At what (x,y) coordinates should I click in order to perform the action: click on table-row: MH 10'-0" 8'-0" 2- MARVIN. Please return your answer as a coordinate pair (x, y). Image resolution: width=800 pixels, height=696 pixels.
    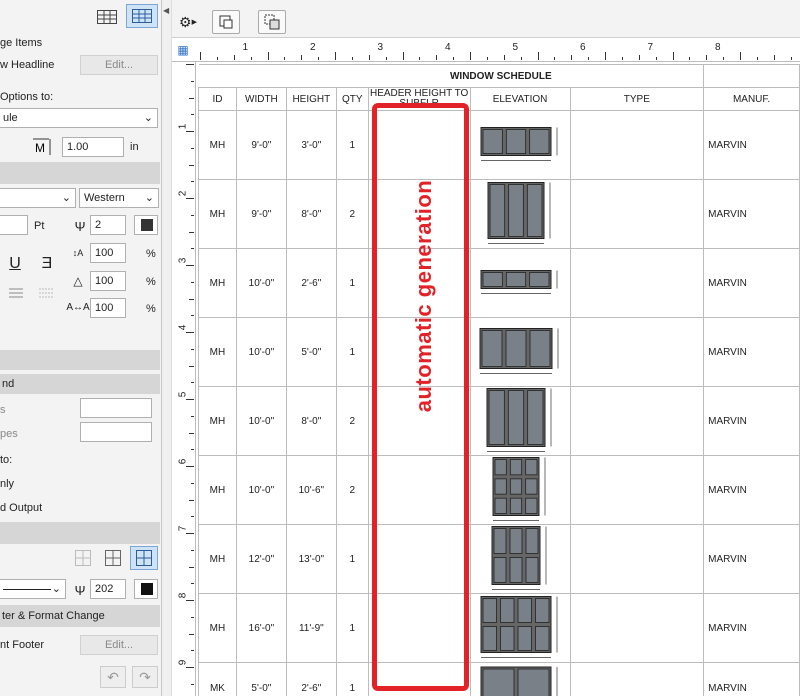
    Looking at the image, I should click on (499, 421).